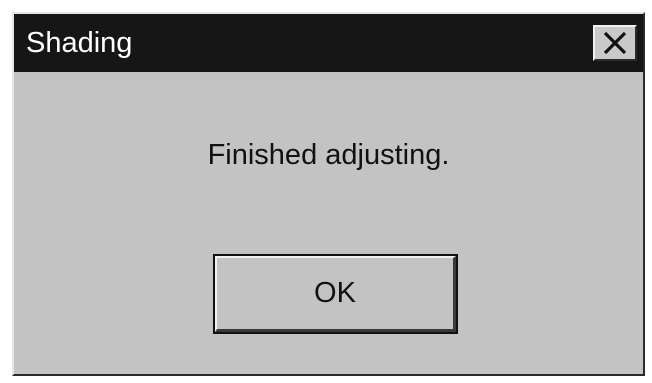 This screenshot has width=652, height=383. I want to click on titlebar: Shading, so click(328, 43).